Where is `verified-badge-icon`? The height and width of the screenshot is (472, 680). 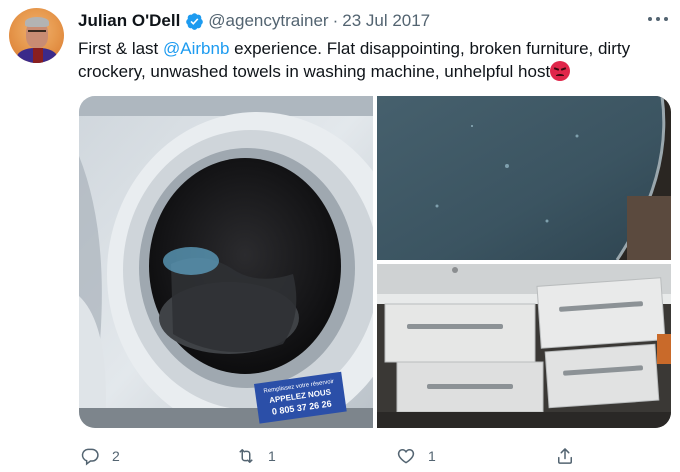
verified-badge-icon is located at coordinates (195, 21).